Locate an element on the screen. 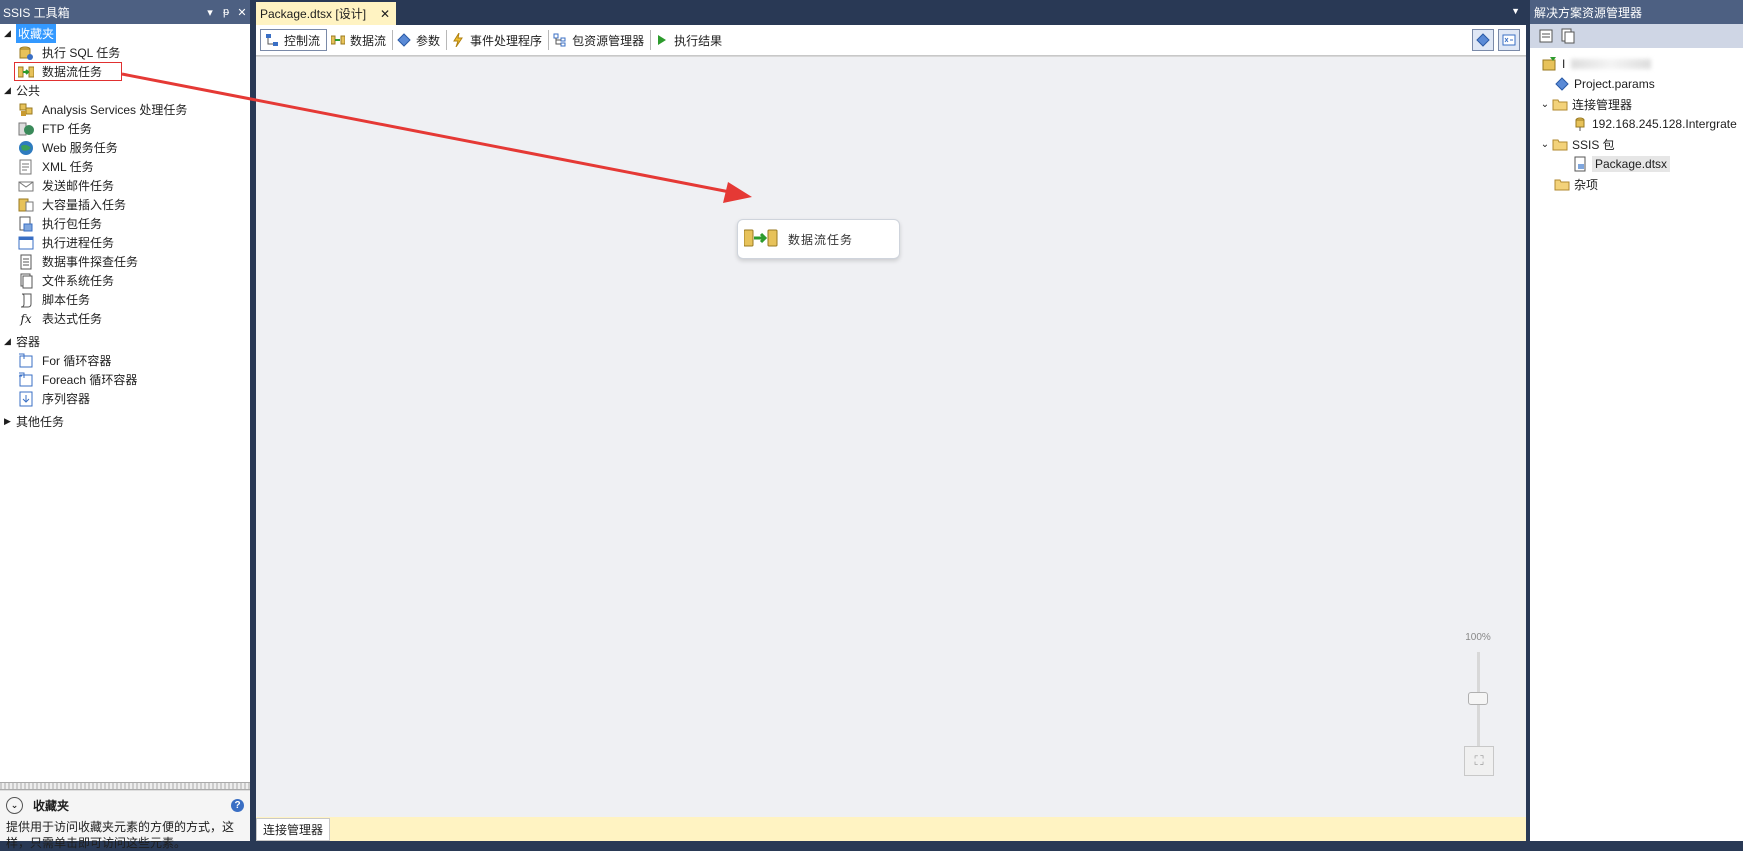  category-other-tasks: ▶ 其他任务 is located at coordinates (125, 421).